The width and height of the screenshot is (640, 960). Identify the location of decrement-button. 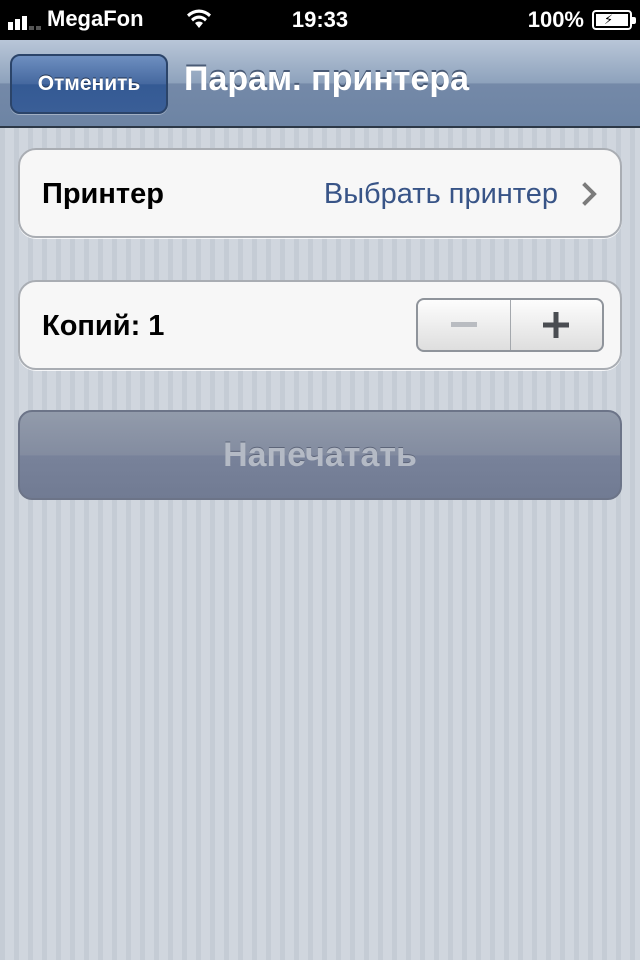
(464, 325).